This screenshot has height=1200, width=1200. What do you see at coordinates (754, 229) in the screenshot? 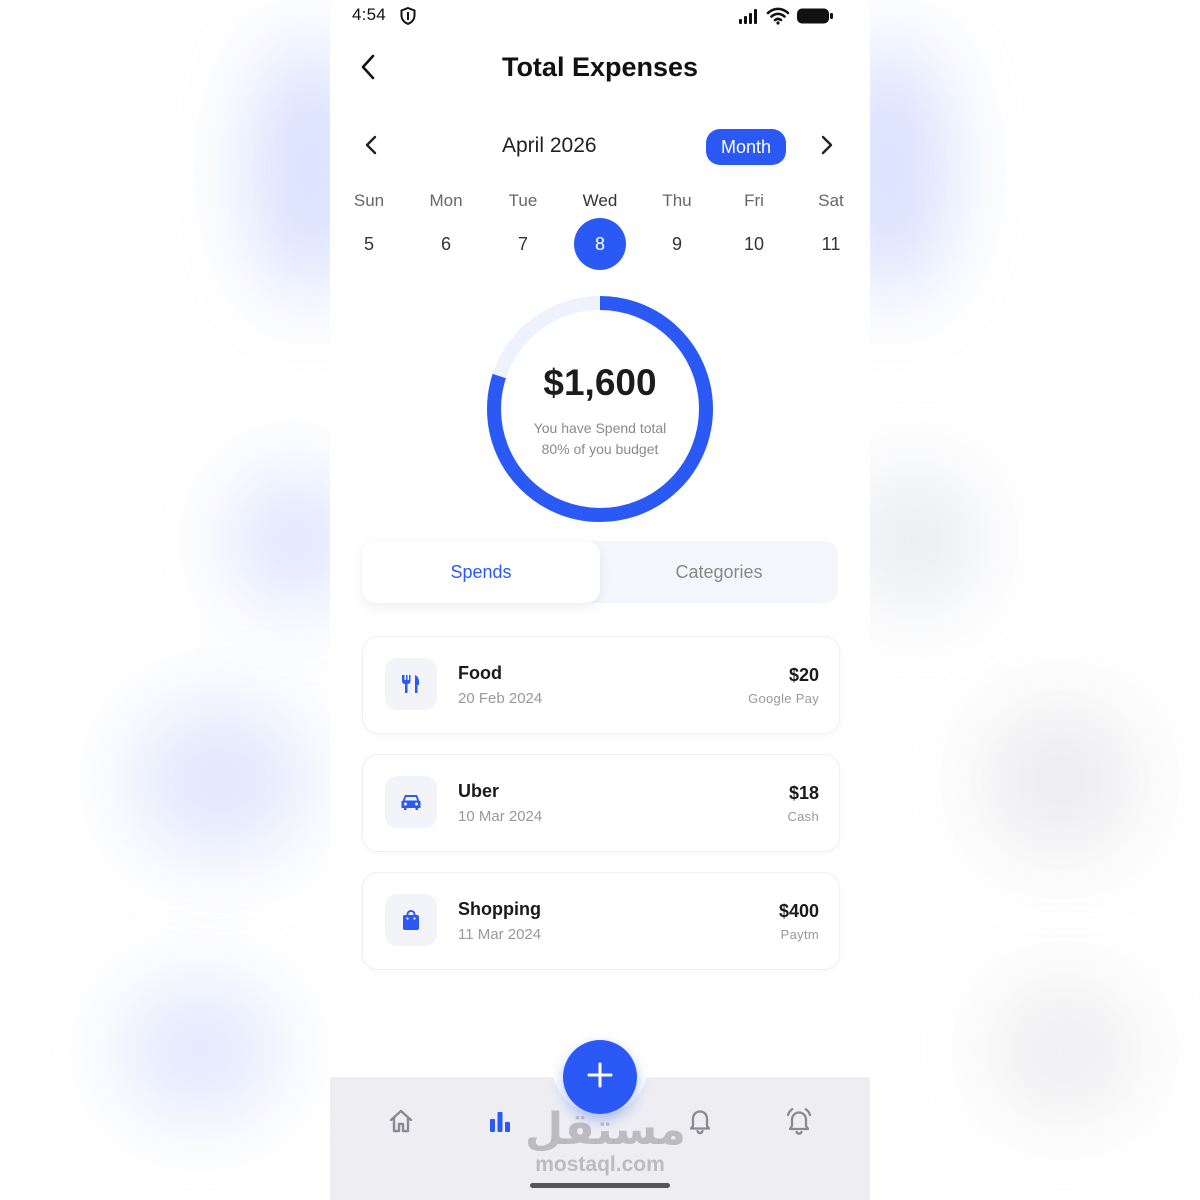
I see `day-item: Fri 10` at bounding box center [754, 229].